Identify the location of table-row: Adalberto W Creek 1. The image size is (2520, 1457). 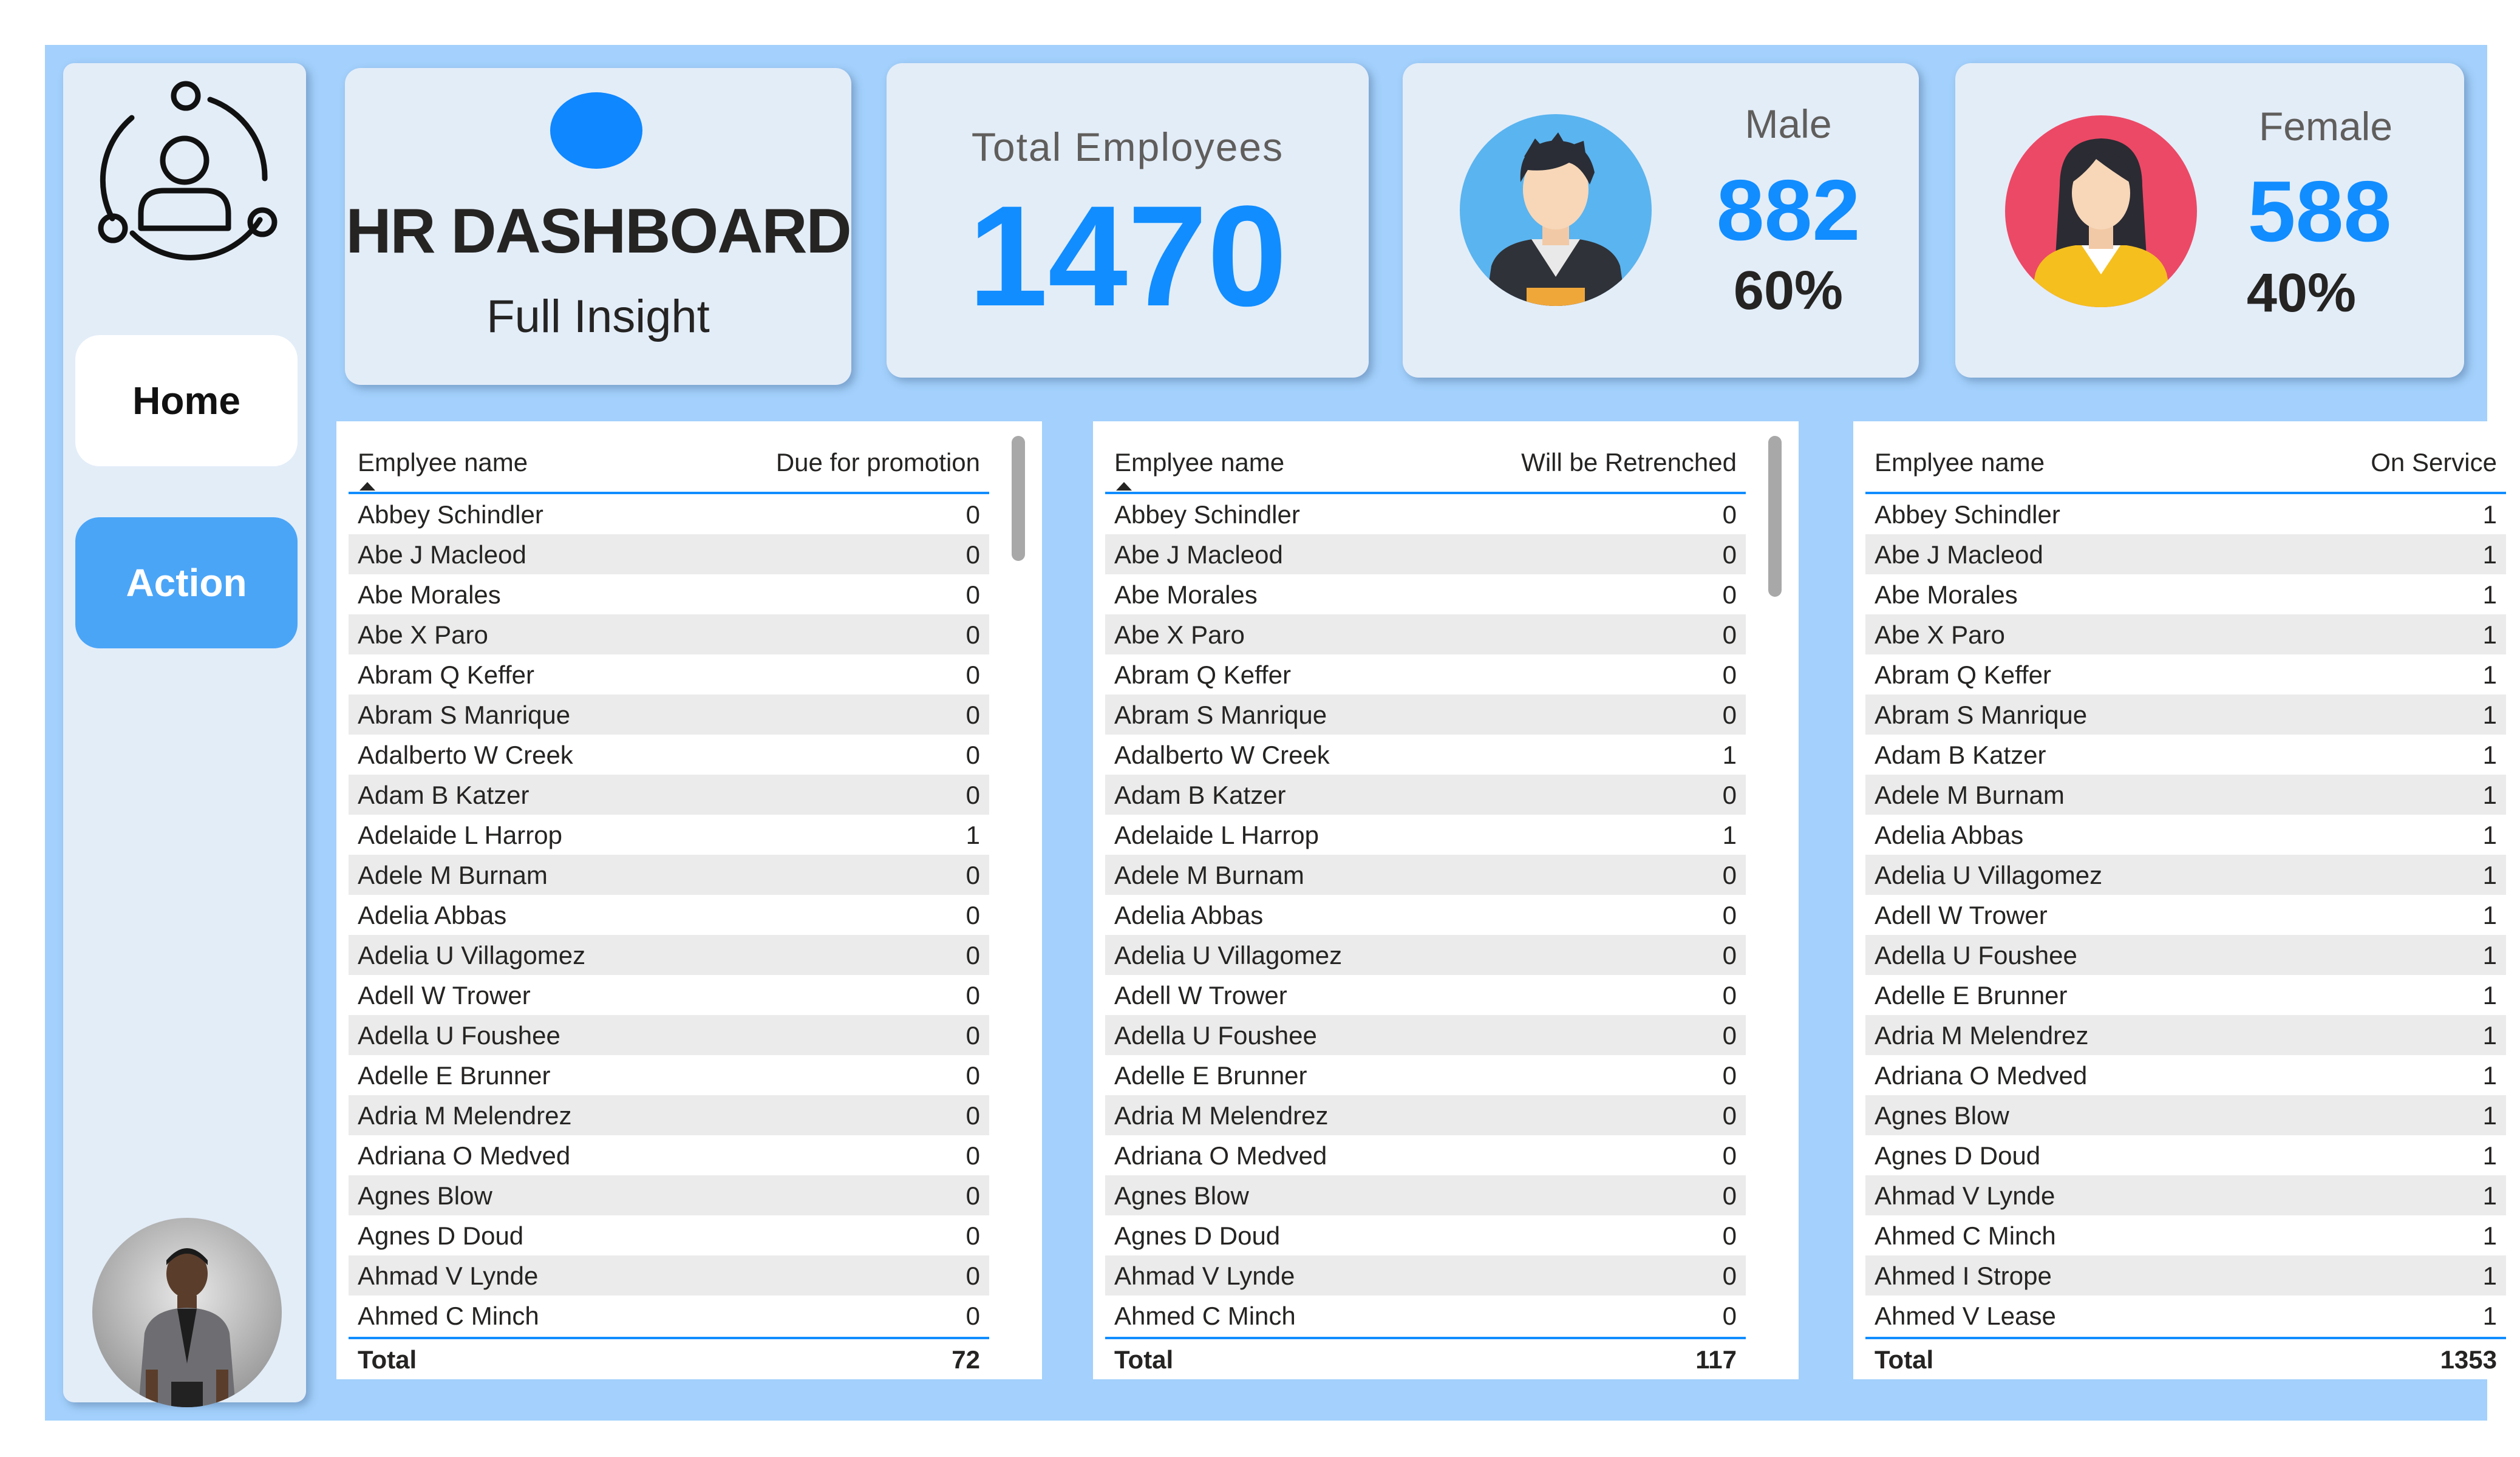
(1425, 755).